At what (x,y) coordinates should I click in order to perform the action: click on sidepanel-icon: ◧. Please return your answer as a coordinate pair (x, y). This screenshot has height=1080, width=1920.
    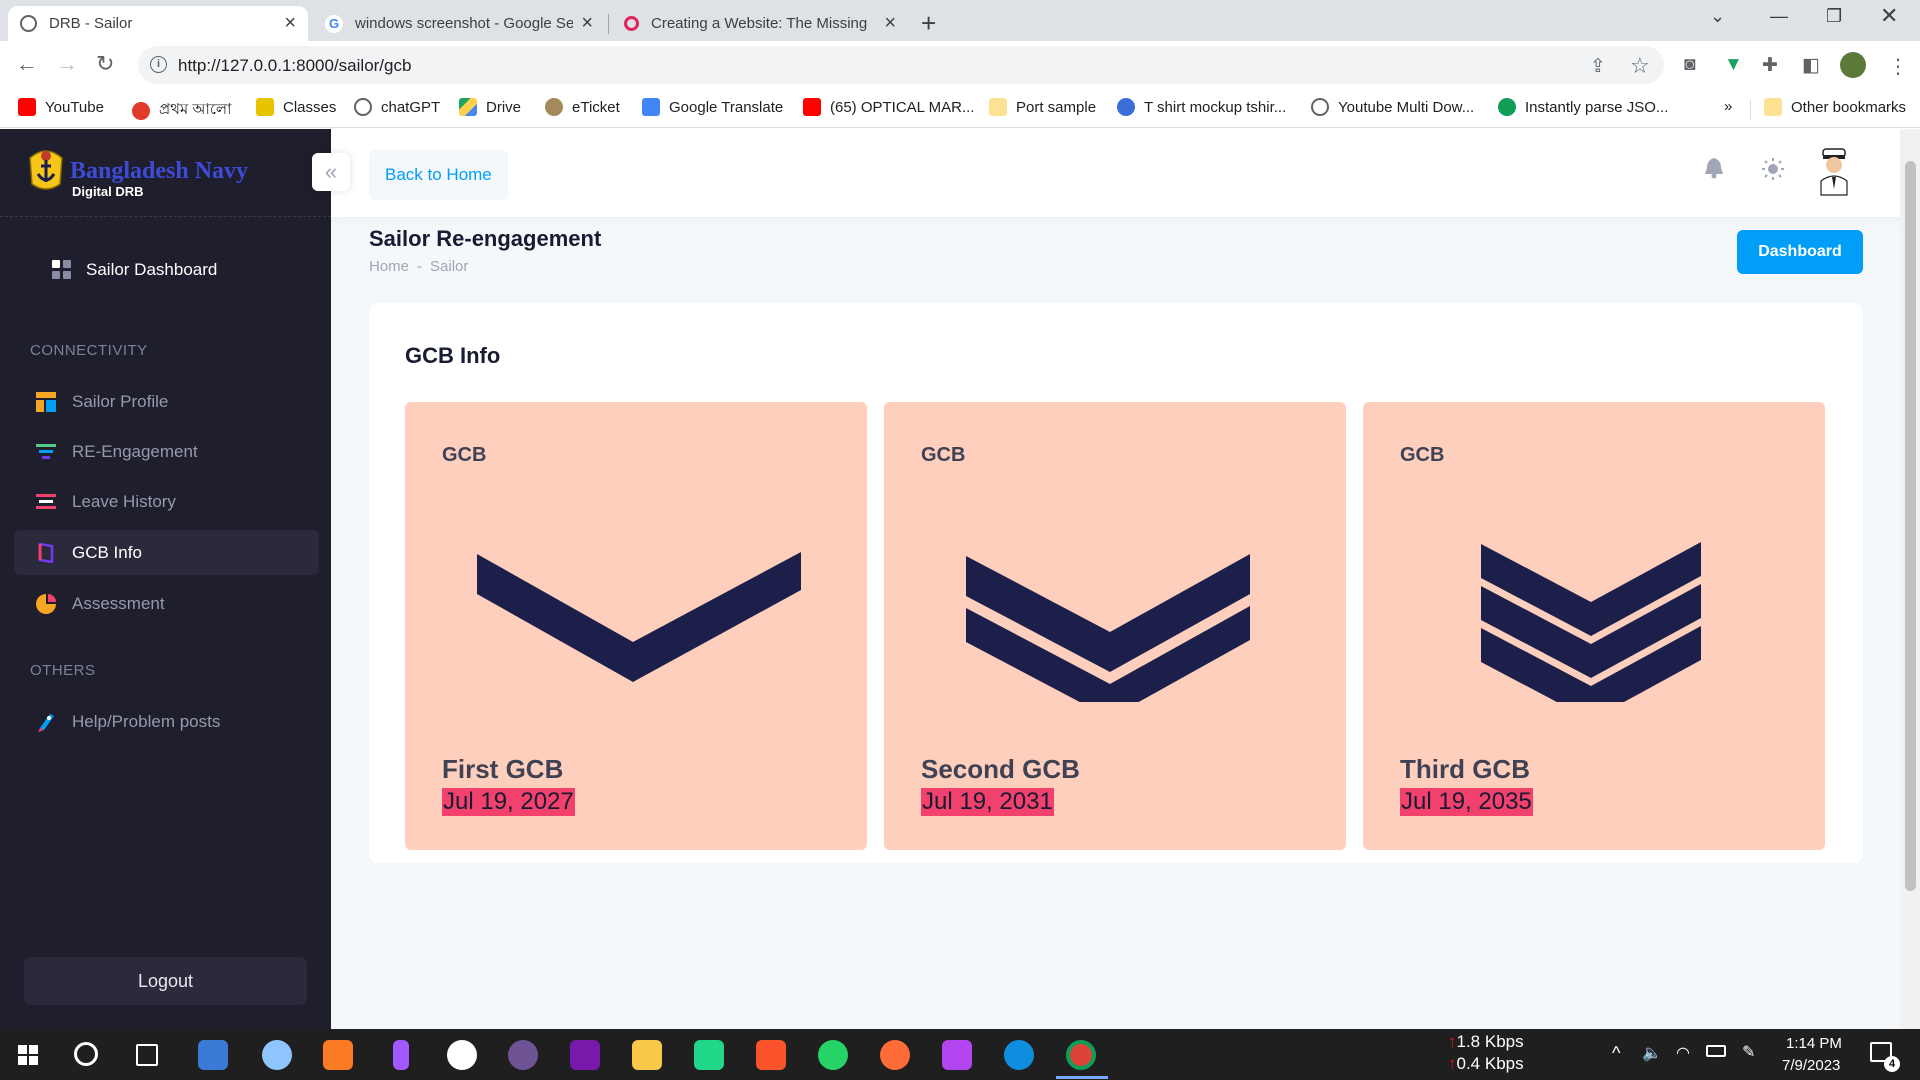
    Looking at the image, I should click on (1811, 65).